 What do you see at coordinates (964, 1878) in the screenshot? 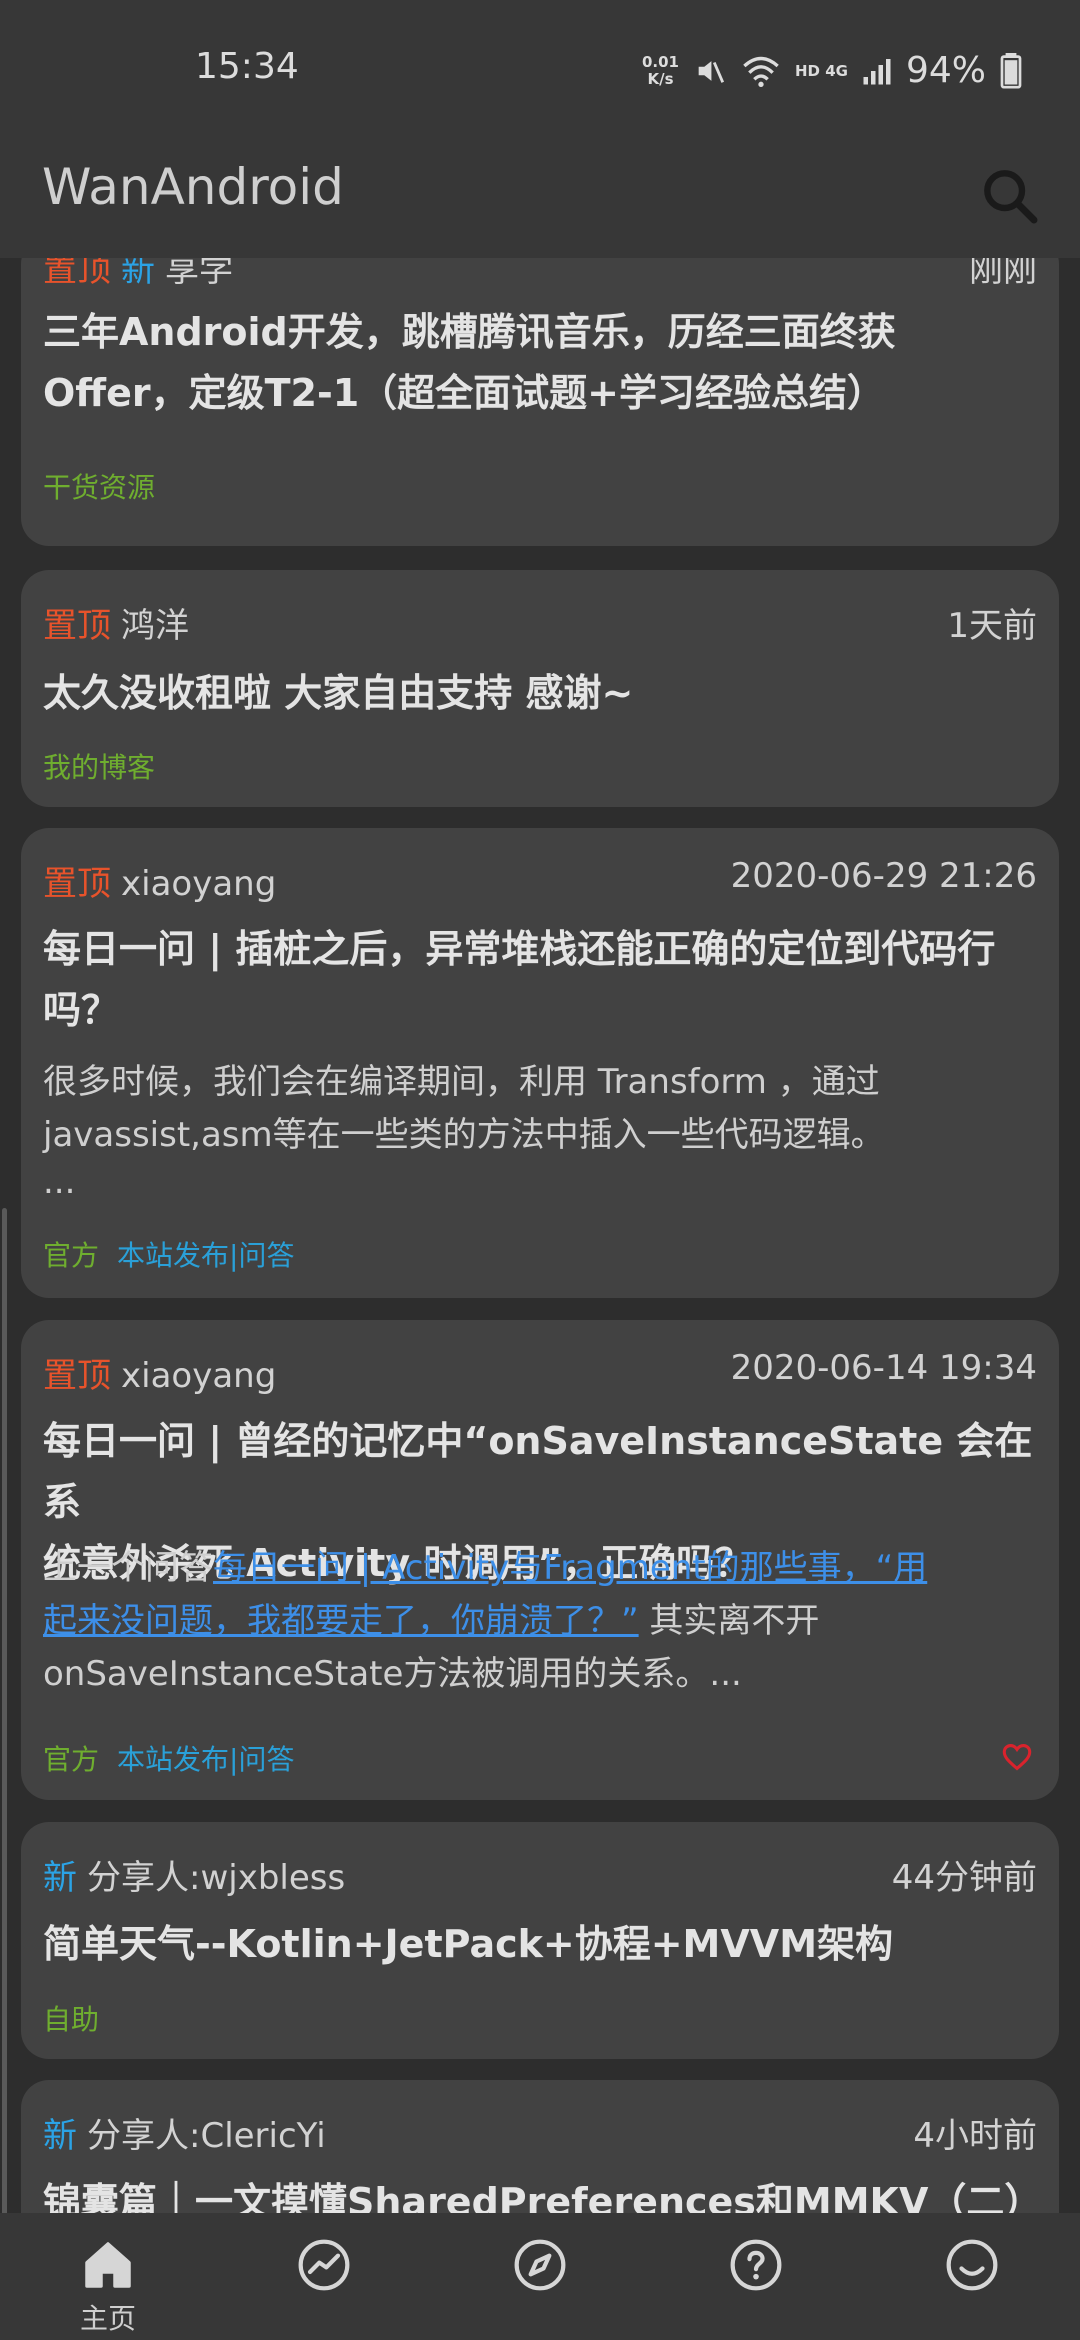
I see `article-time: 44分钟前` at bounding box center [964, 1878].